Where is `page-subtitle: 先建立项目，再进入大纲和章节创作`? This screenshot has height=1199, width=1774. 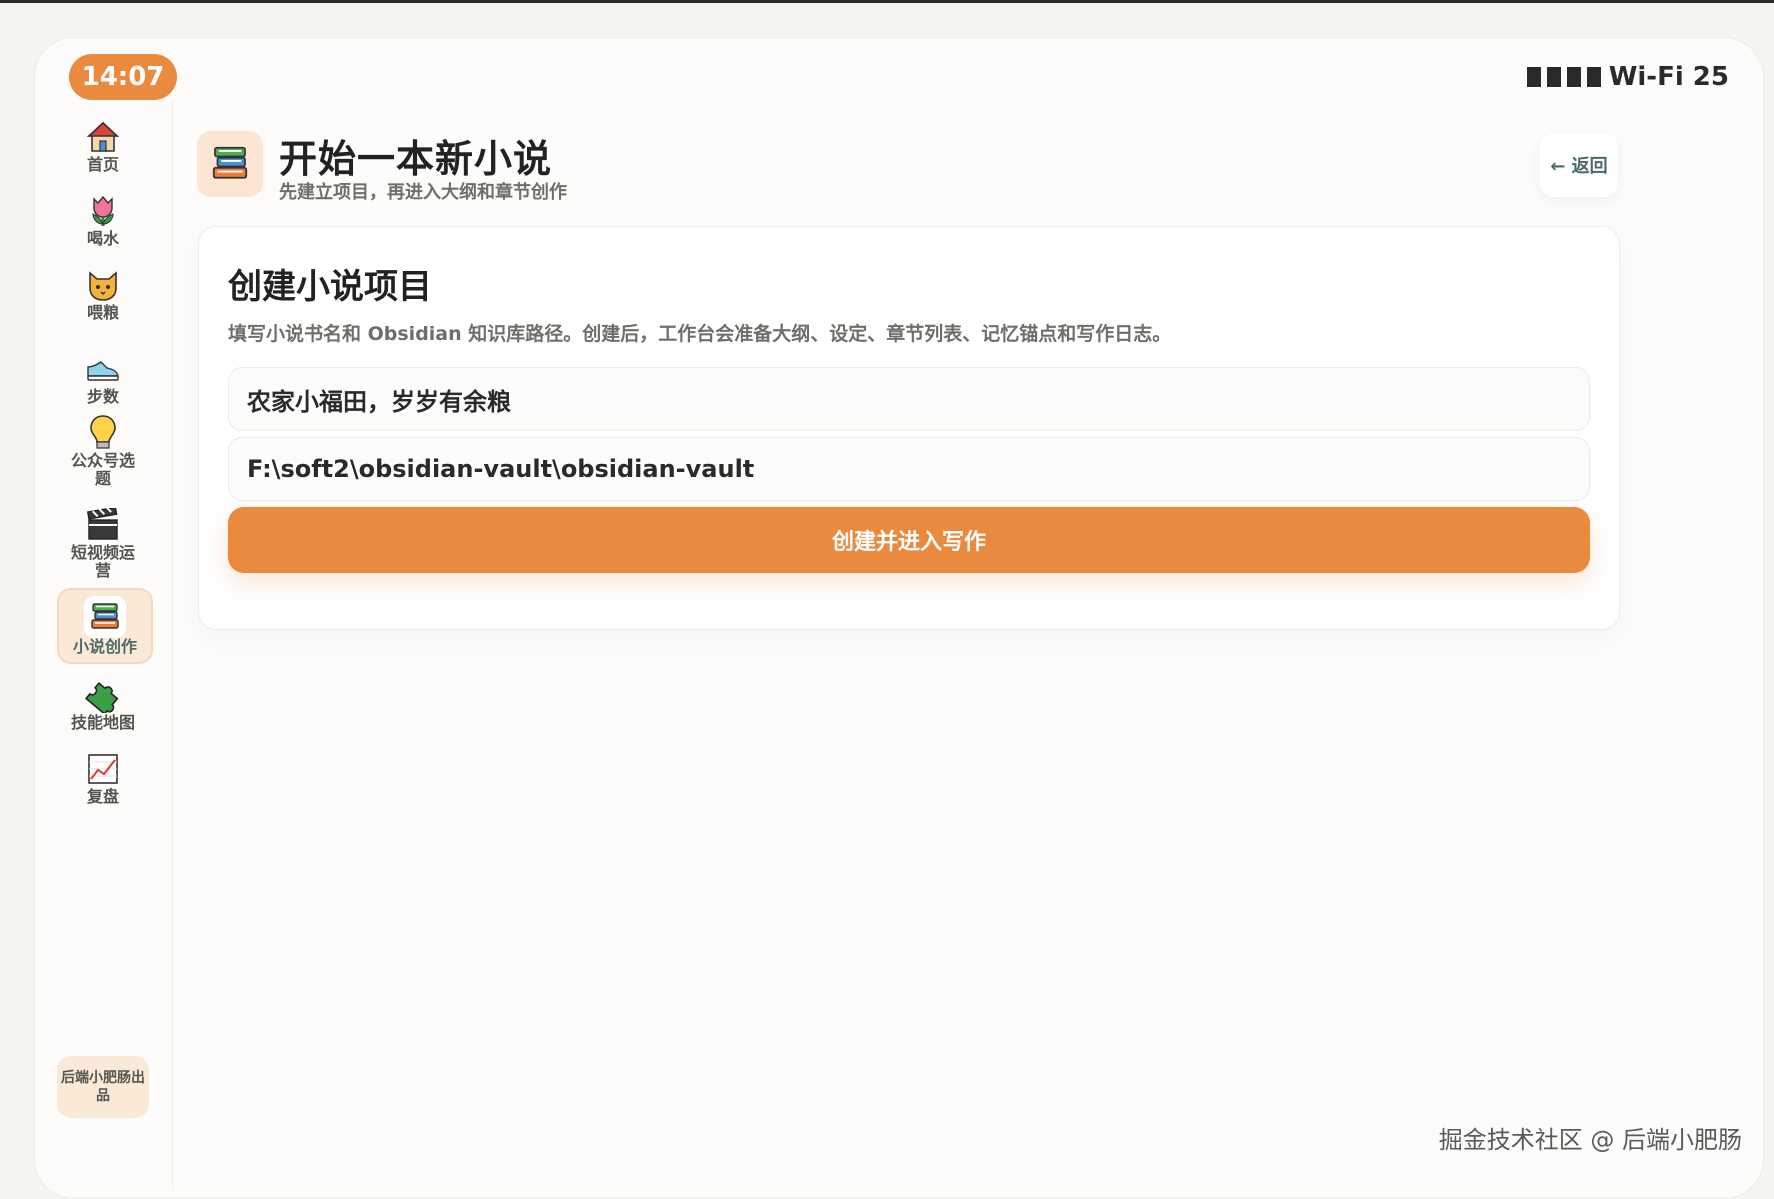 page-subtitle: 先建立项目，再进入大纲和章节创作 is located at coordinates (423, 192).